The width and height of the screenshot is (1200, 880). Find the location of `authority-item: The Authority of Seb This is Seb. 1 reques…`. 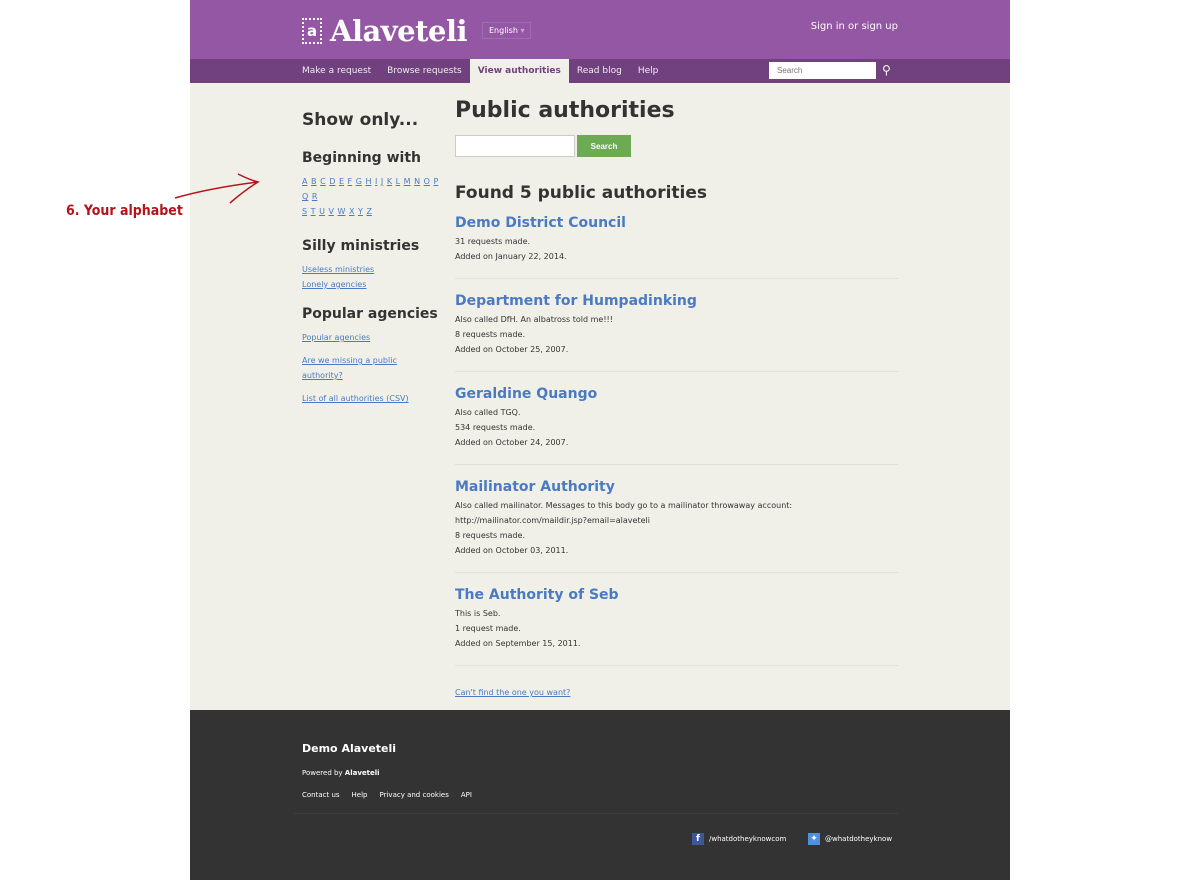

authority-item: The Authority of Seb This is Seb. 1 reques… is located at coordinates (676, 626).